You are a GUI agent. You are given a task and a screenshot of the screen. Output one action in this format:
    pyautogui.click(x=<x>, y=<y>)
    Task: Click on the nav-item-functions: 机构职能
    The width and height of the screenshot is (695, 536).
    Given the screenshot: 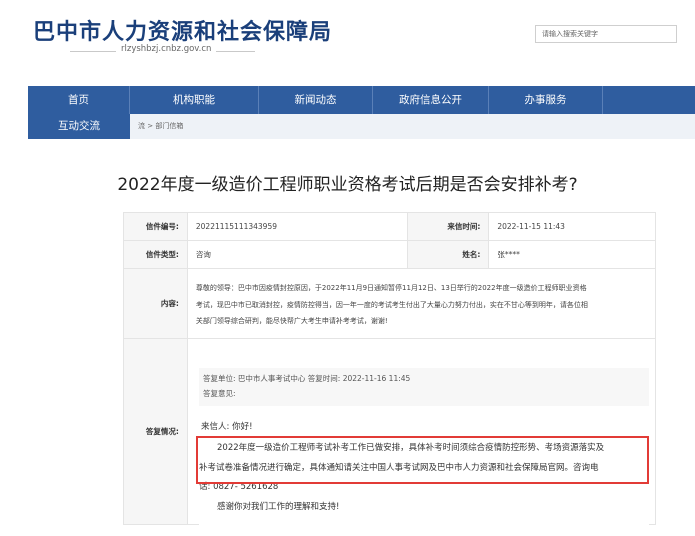 What is the action you would take?
    pyautogui.click(x=194, y=100)
    